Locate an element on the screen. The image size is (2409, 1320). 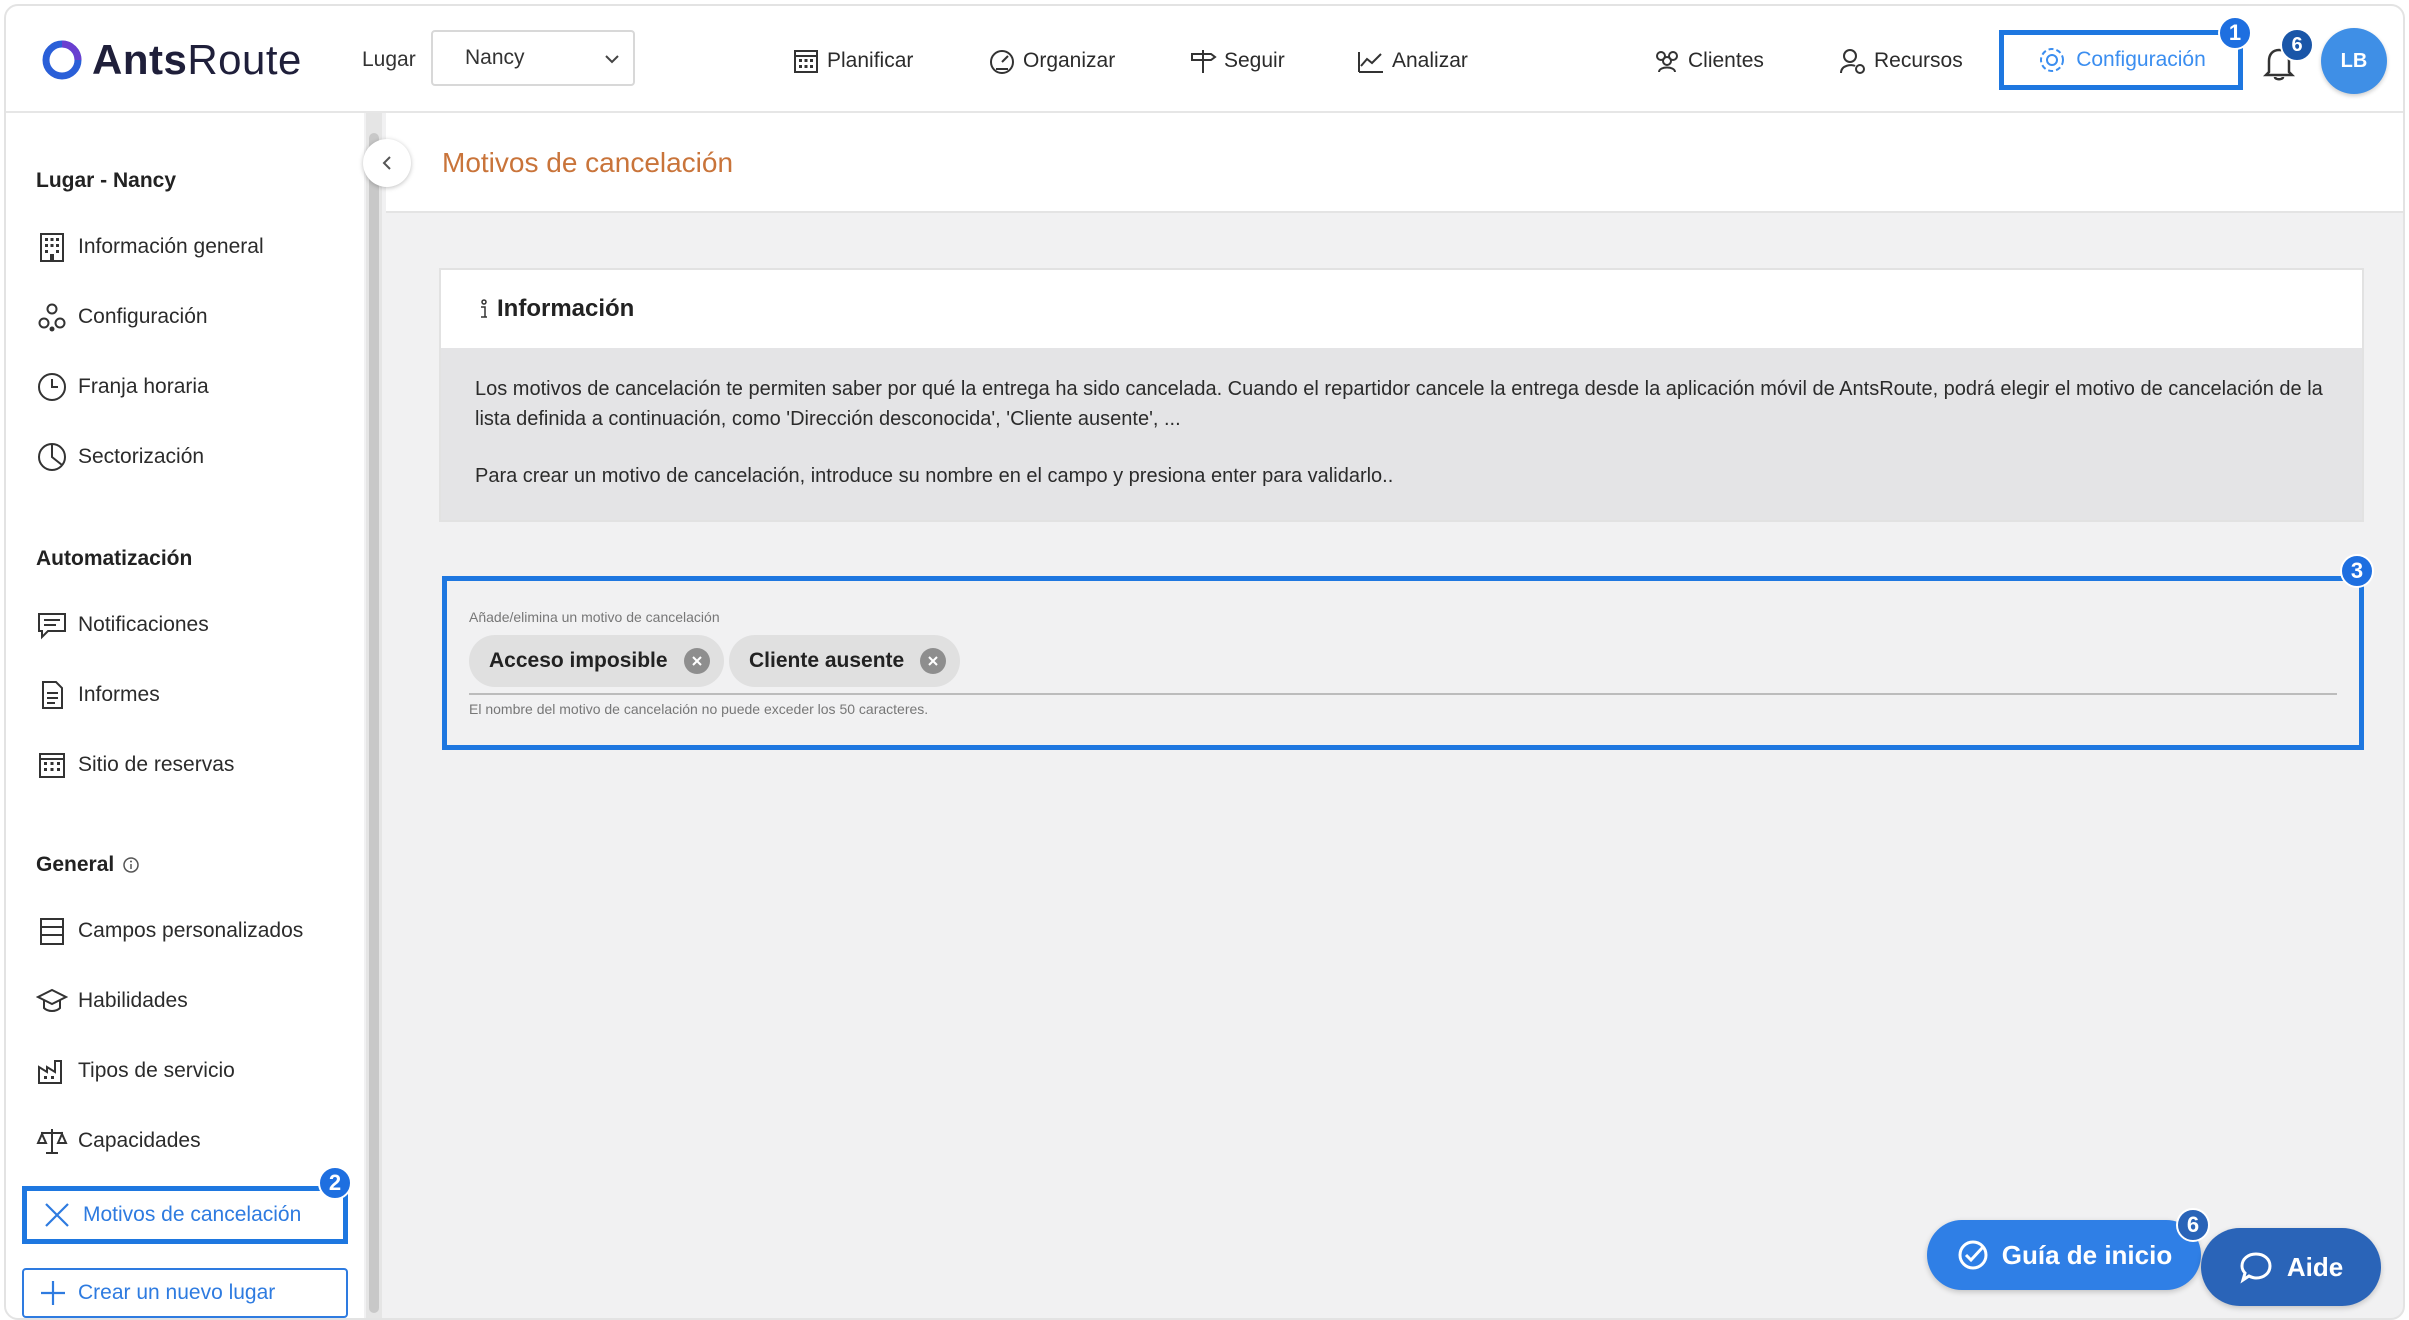
reason-chip: Acceso imposible is located at coordinates (596, 661).